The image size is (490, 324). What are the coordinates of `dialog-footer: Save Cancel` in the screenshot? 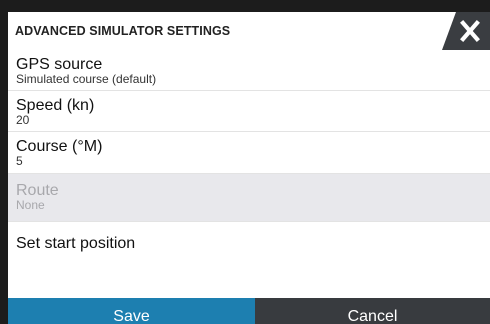 It's located at (249, 311).